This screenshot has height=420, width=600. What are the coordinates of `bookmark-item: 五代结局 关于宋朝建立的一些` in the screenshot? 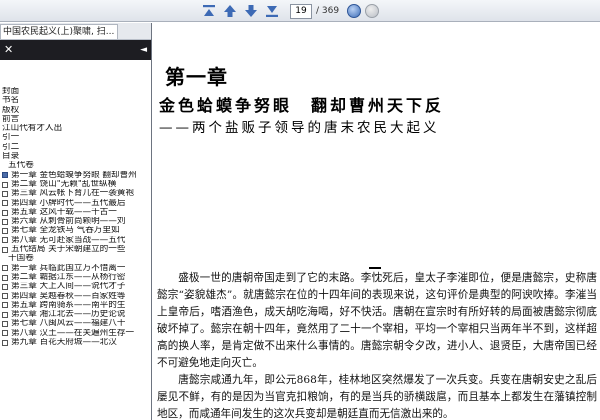 It's located at (76, 249).